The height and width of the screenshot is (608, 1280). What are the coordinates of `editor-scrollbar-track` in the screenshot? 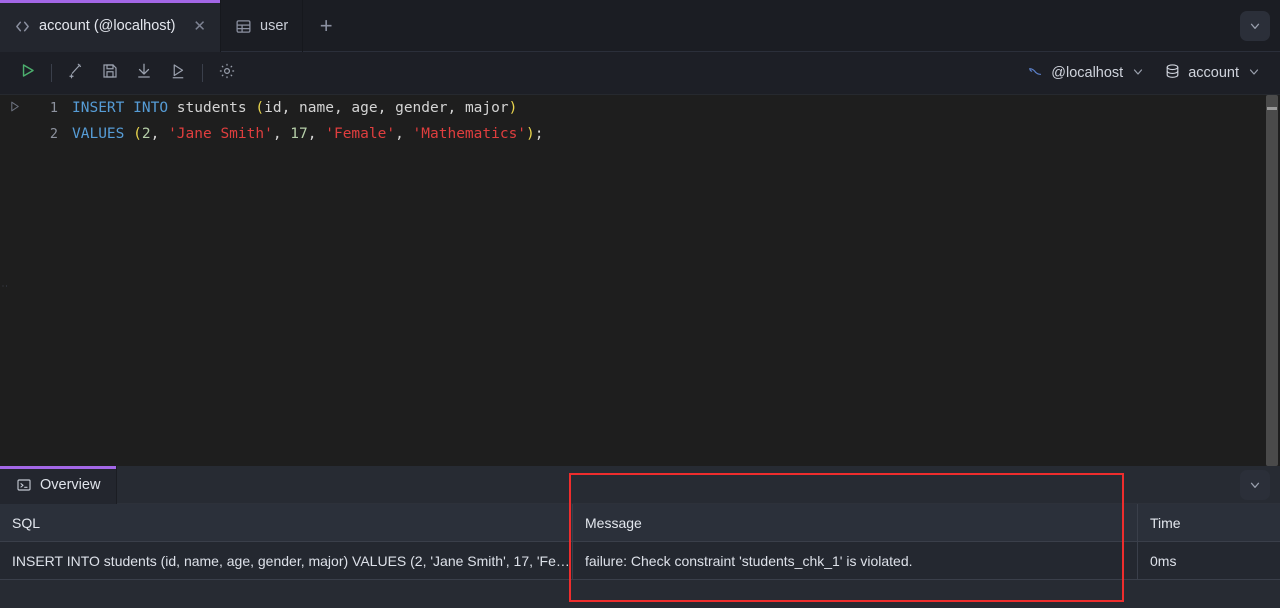 It's located at (1272, 280).